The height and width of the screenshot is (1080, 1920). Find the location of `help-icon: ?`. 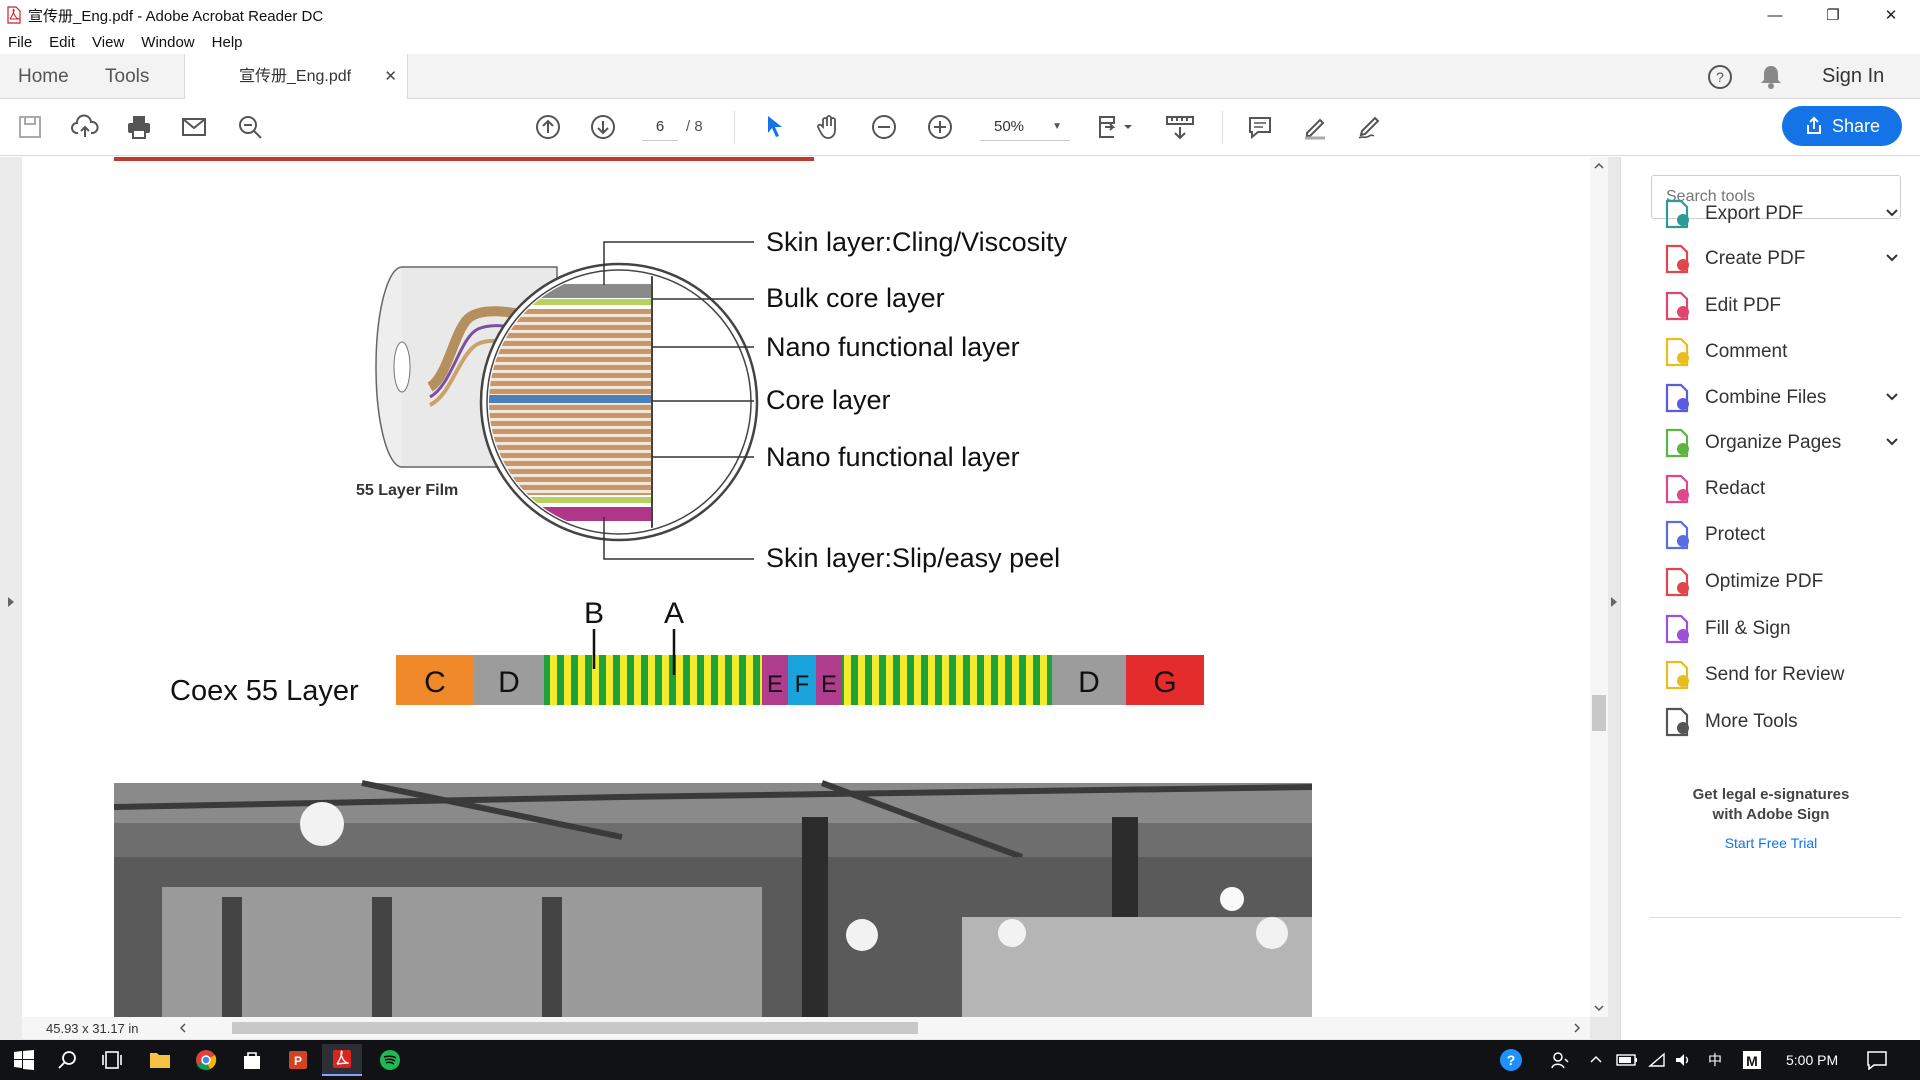

help-icon: ? is located at coordinates (1720, 77).